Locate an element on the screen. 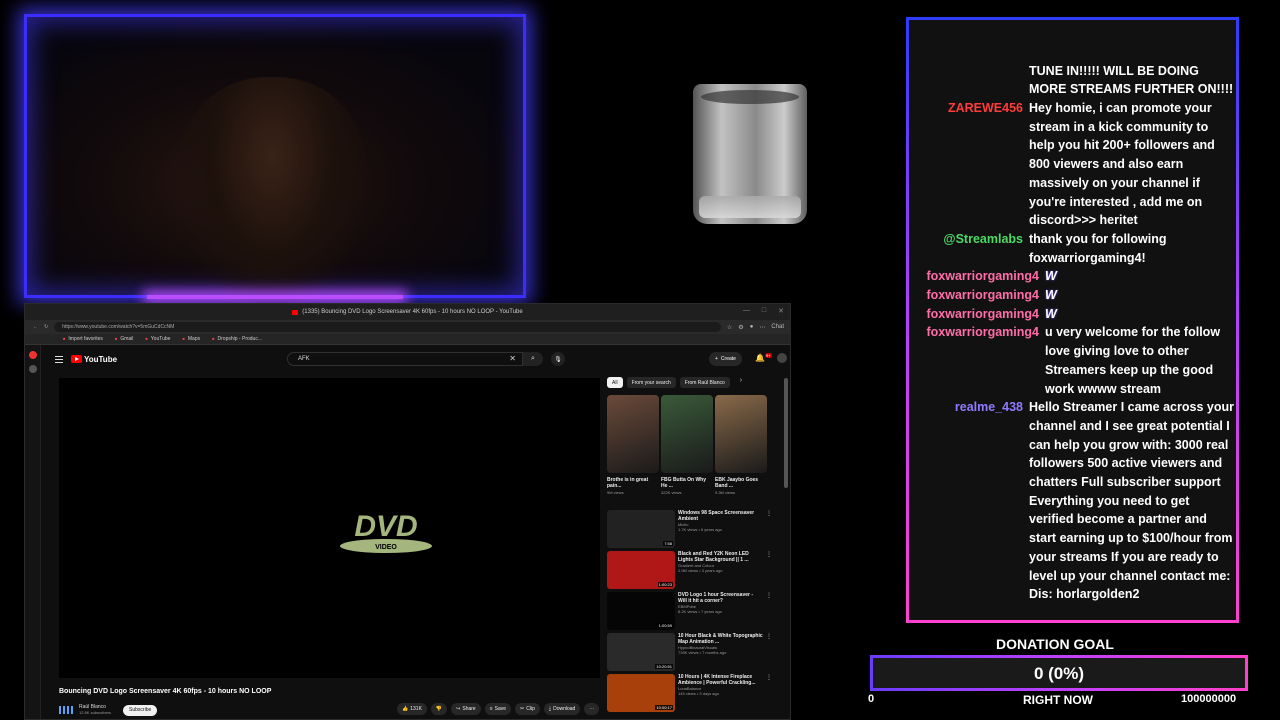 The image size is (1280, 720). streamer-camera-feed is located at coordinates (272, 192).